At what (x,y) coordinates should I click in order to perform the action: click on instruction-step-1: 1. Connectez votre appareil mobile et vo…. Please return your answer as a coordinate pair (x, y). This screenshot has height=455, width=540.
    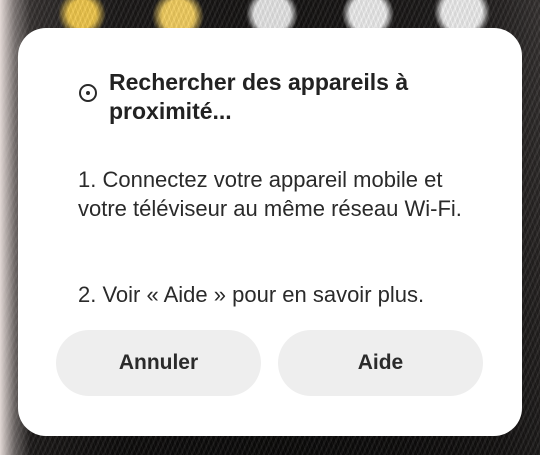
    Looking at the image, I should click on (270, 194).